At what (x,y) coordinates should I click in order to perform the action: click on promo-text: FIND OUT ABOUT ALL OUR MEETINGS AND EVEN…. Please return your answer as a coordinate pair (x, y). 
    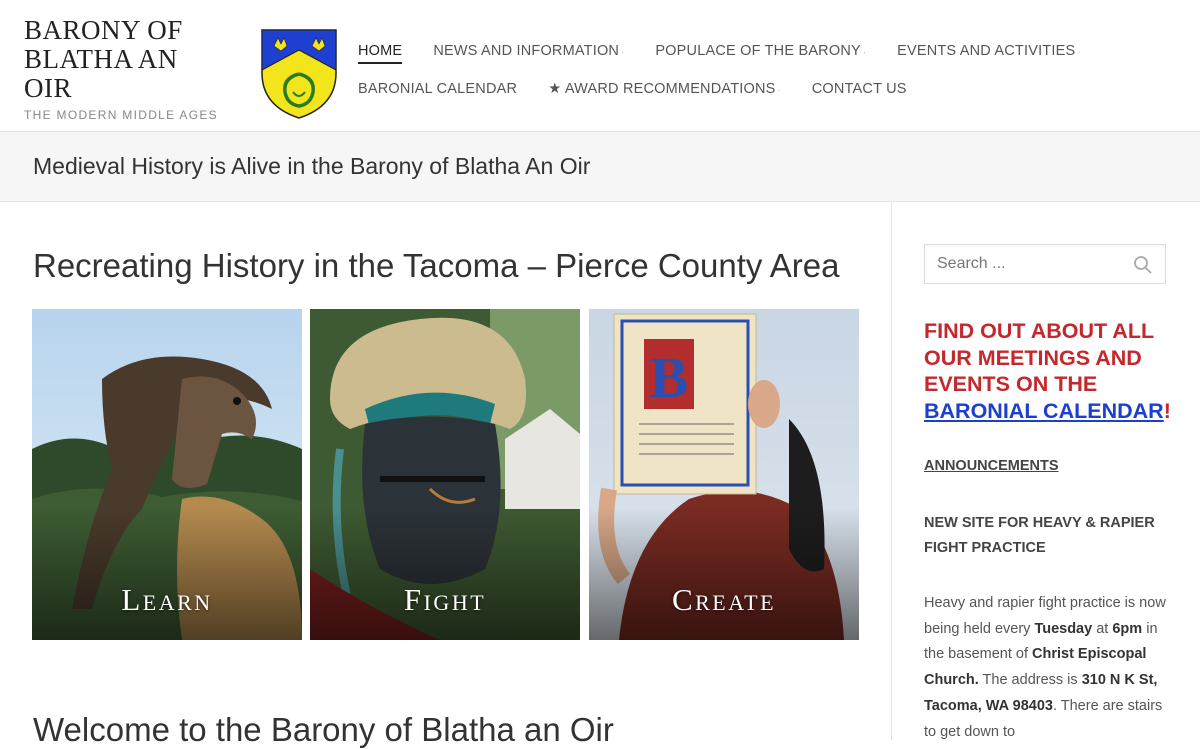
    Looking at the image, I should click on (1039, 357).